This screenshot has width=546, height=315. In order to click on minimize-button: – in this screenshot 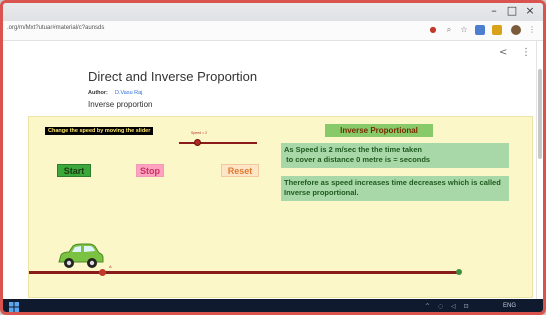, I will do `click(494, 10)`.